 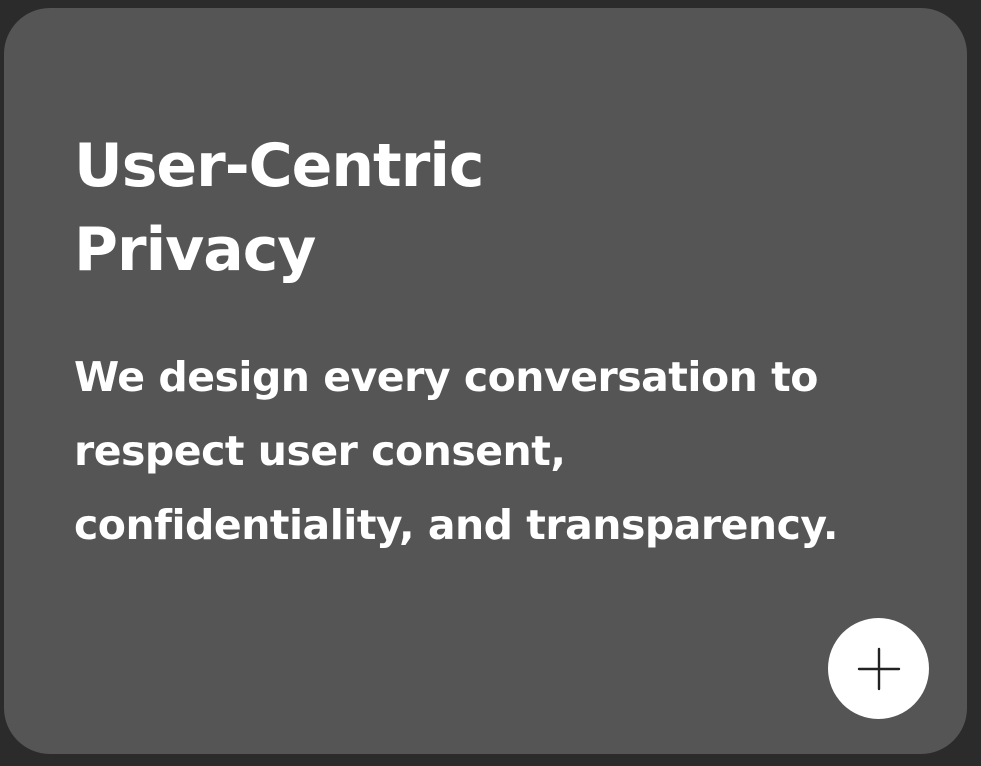 I want to click on card-title-line: User-Centric, so click(x=279, y=166).